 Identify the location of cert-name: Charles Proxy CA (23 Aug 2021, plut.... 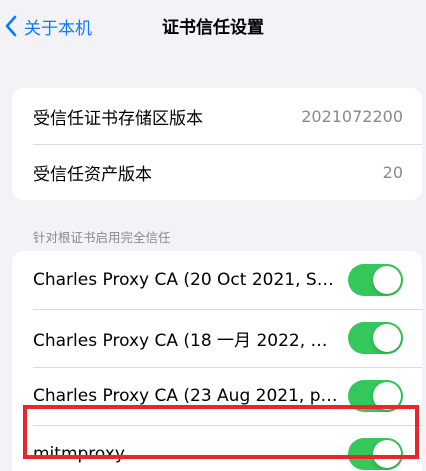
(186, 396).